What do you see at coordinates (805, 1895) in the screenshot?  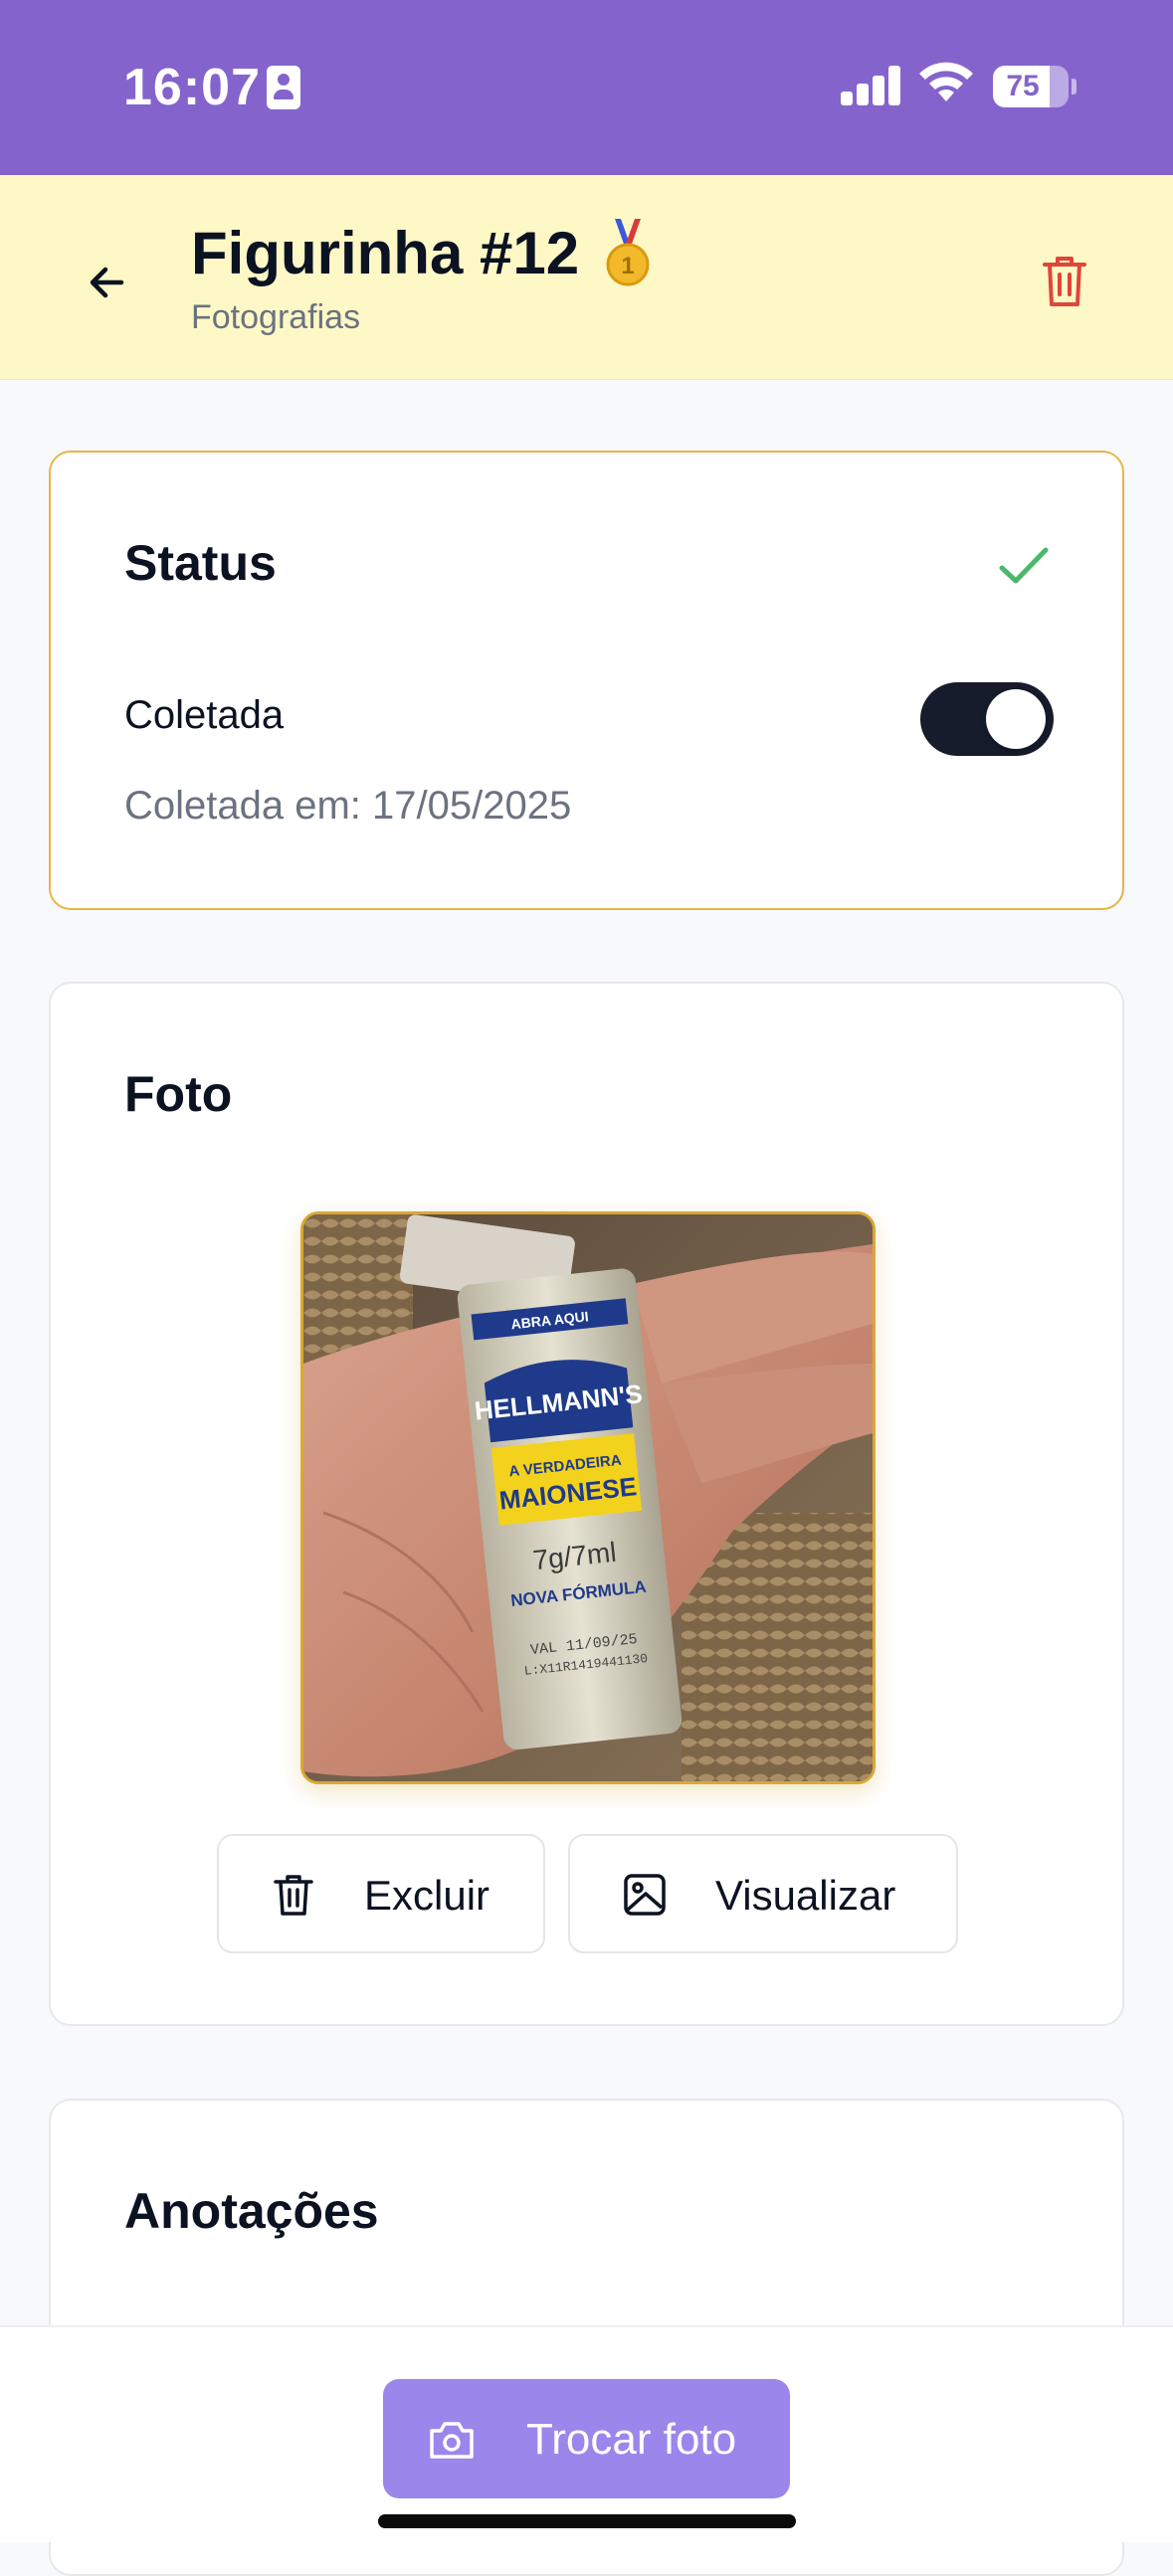 I see `view-photo-label: Visualizar` at bounding box center [805, 1895].